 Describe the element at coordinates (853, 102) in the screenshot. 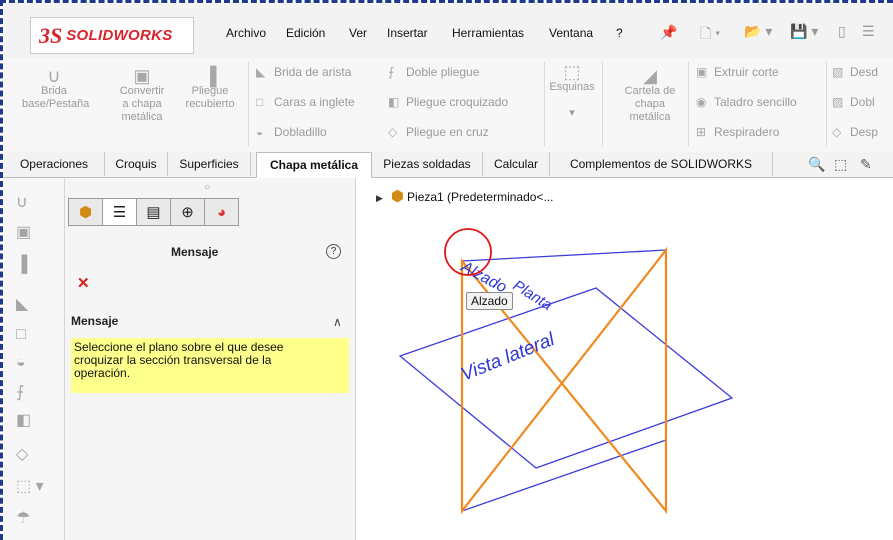

I see `fold-button: ▨ Dobl` at that location.